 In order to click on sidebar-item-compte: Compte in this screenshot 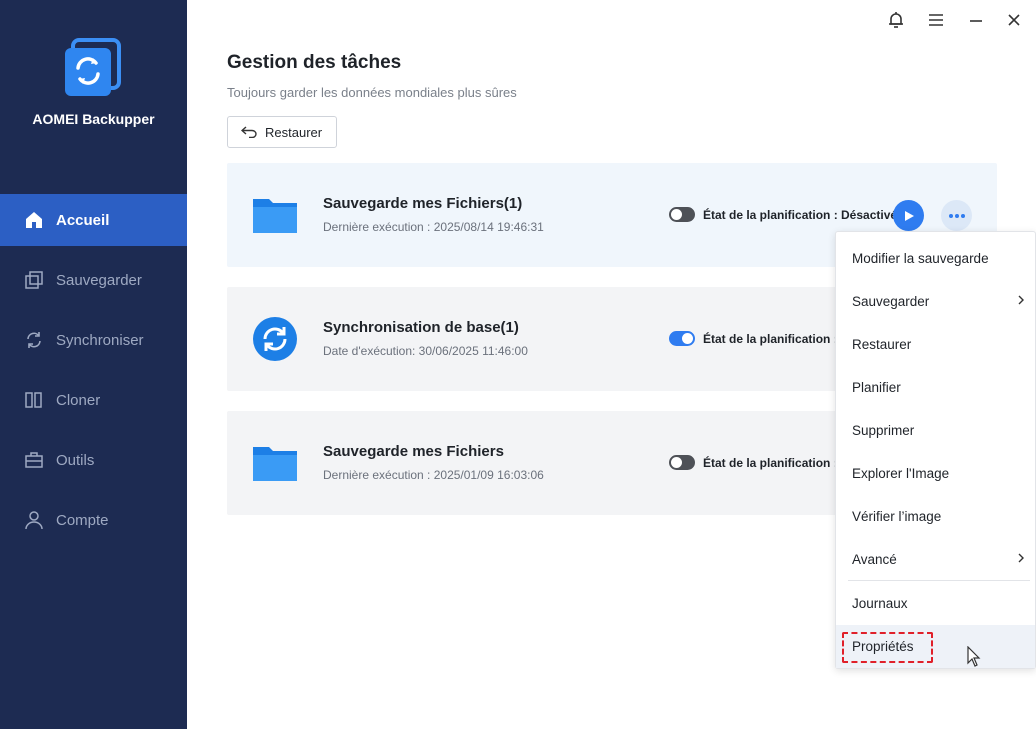, I will do `click(93, 520)`.